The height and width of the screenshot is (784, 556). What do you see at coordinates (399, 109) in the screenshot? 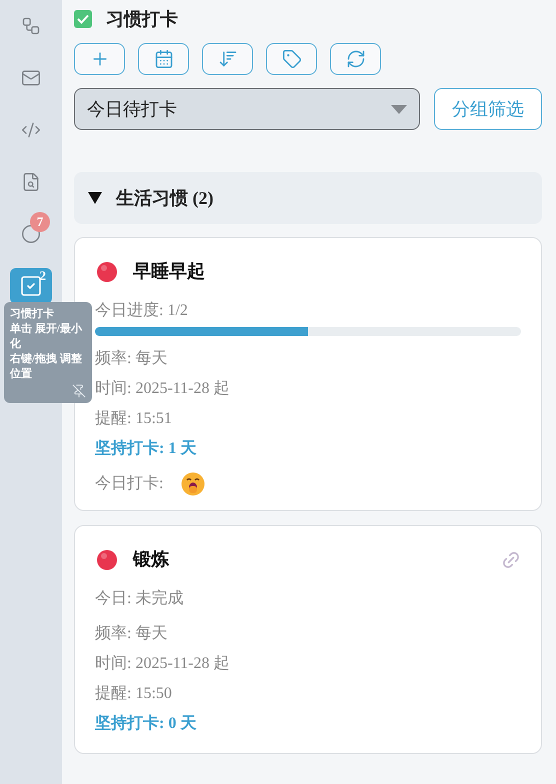
I see `caret-icon` at bounding box center [399, 109].